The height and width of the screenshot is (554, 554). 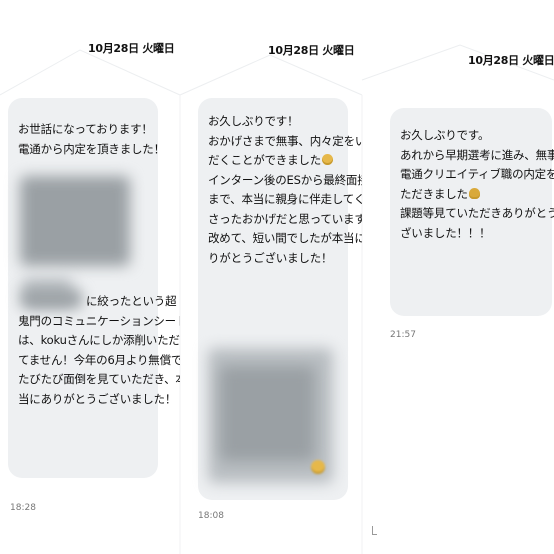 I want to click on message-line: あれから早期選考に進み、無事に, so click(x=477, y=154).